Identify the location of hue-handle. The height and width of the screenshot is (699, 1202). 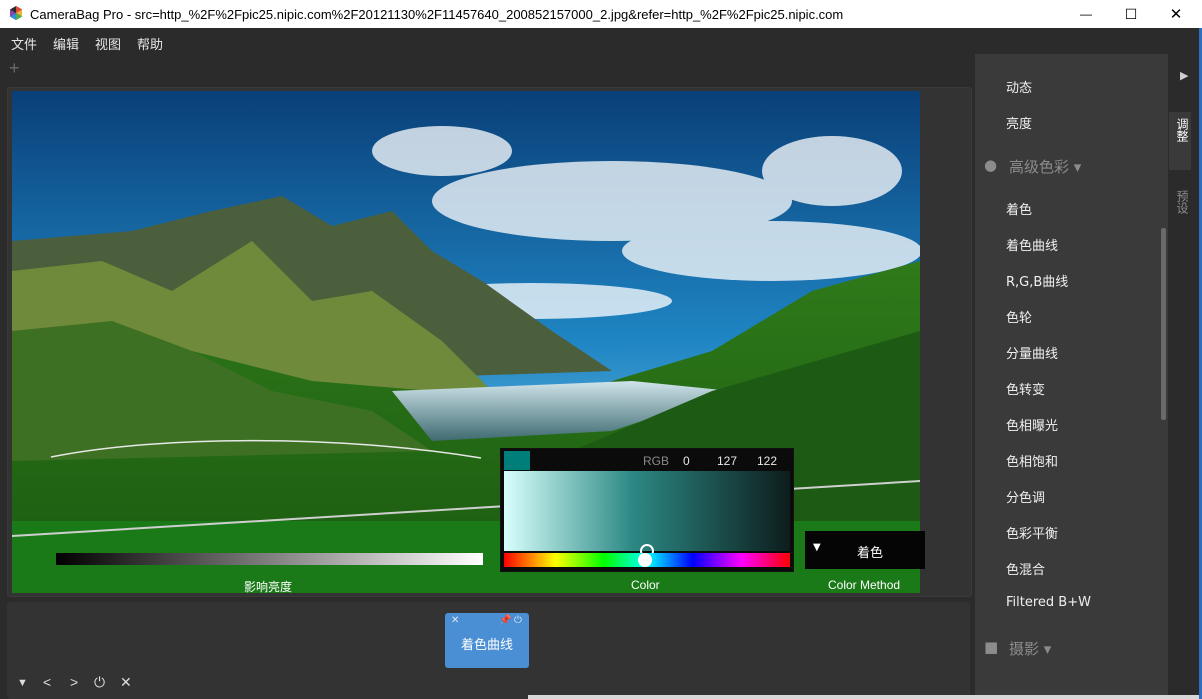
(645, 560).